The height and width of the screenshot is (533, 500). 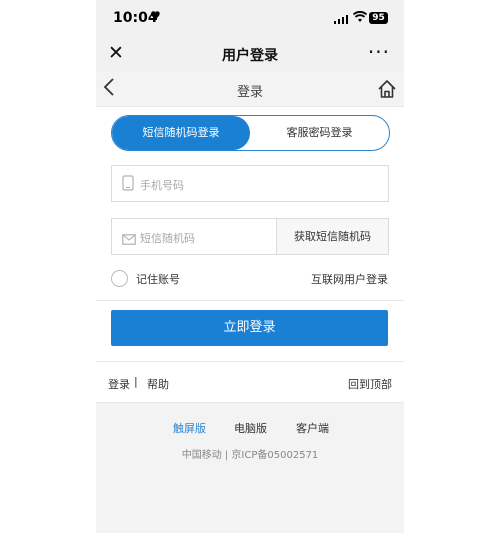 What do you see at coordinates (387, 89) in the screenshot?
I see `home-icon` at bounding box center [387, 89].